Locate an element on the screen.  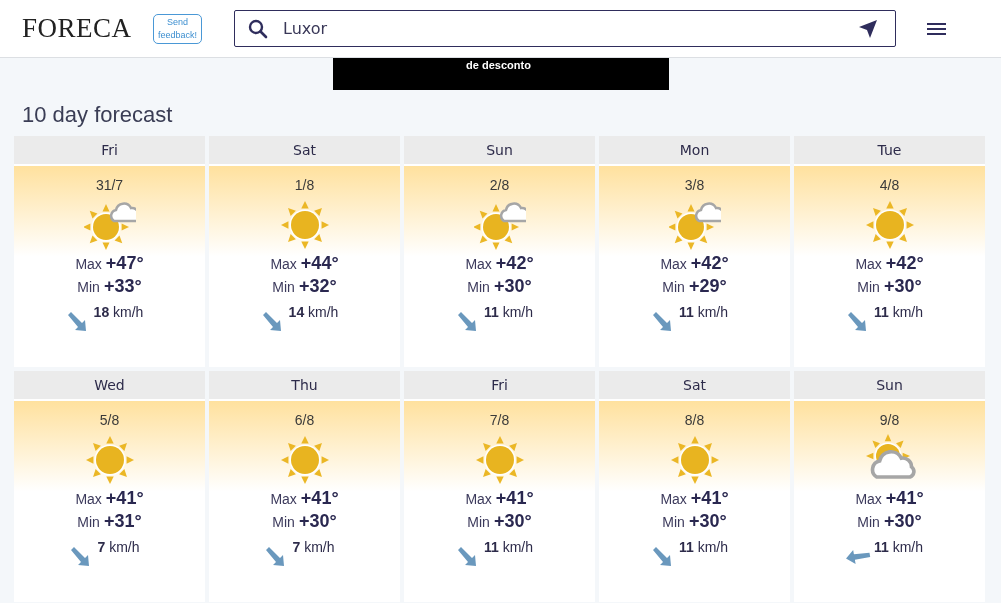
date: 8/8 is located at coordinates (694, 420).